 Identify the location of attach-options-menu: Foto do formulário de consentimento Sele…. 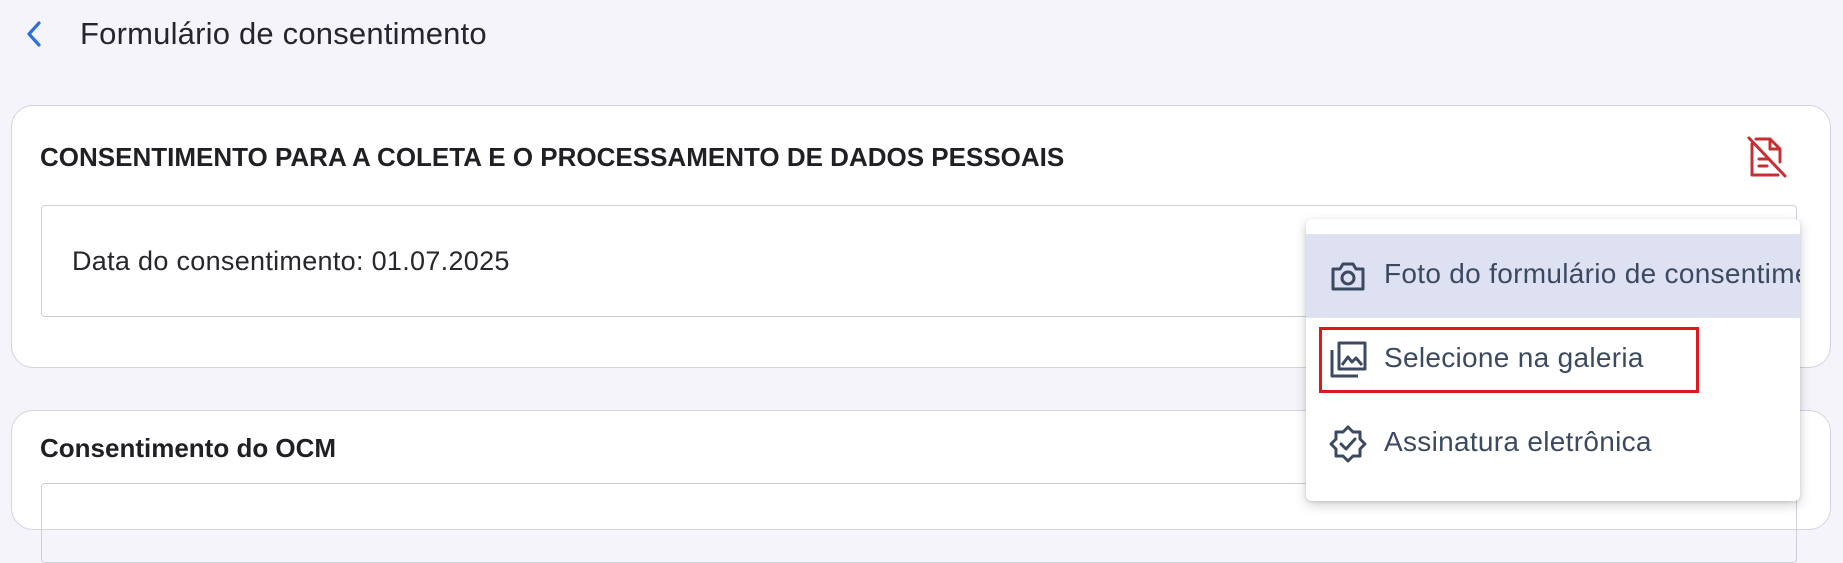
(1553, 360).